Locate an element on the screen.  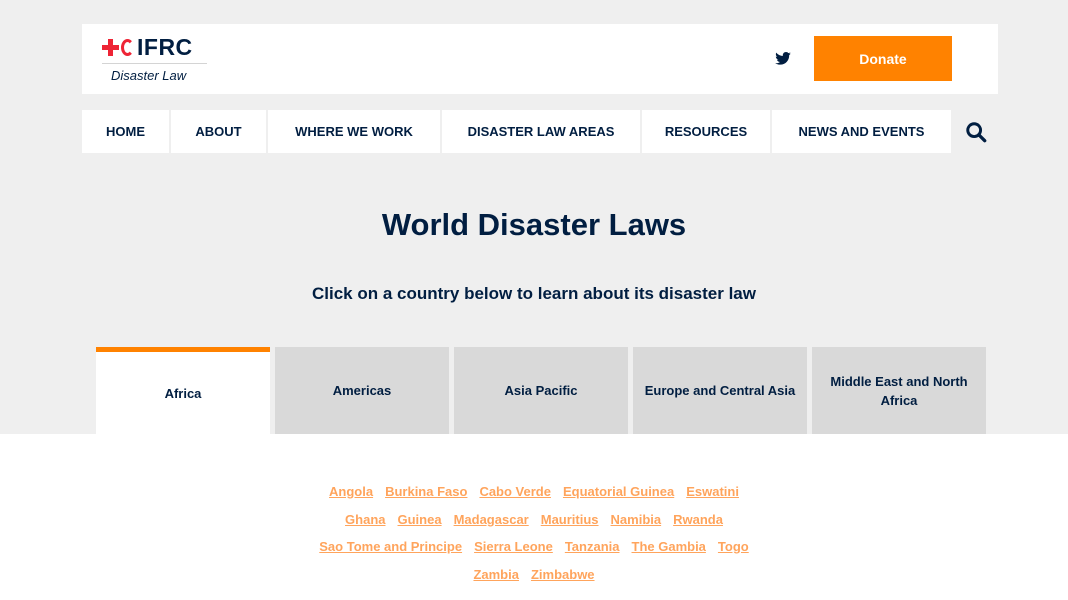
country-link-sierra-leone: Sierra Leone is located at coordinates (513, 546).